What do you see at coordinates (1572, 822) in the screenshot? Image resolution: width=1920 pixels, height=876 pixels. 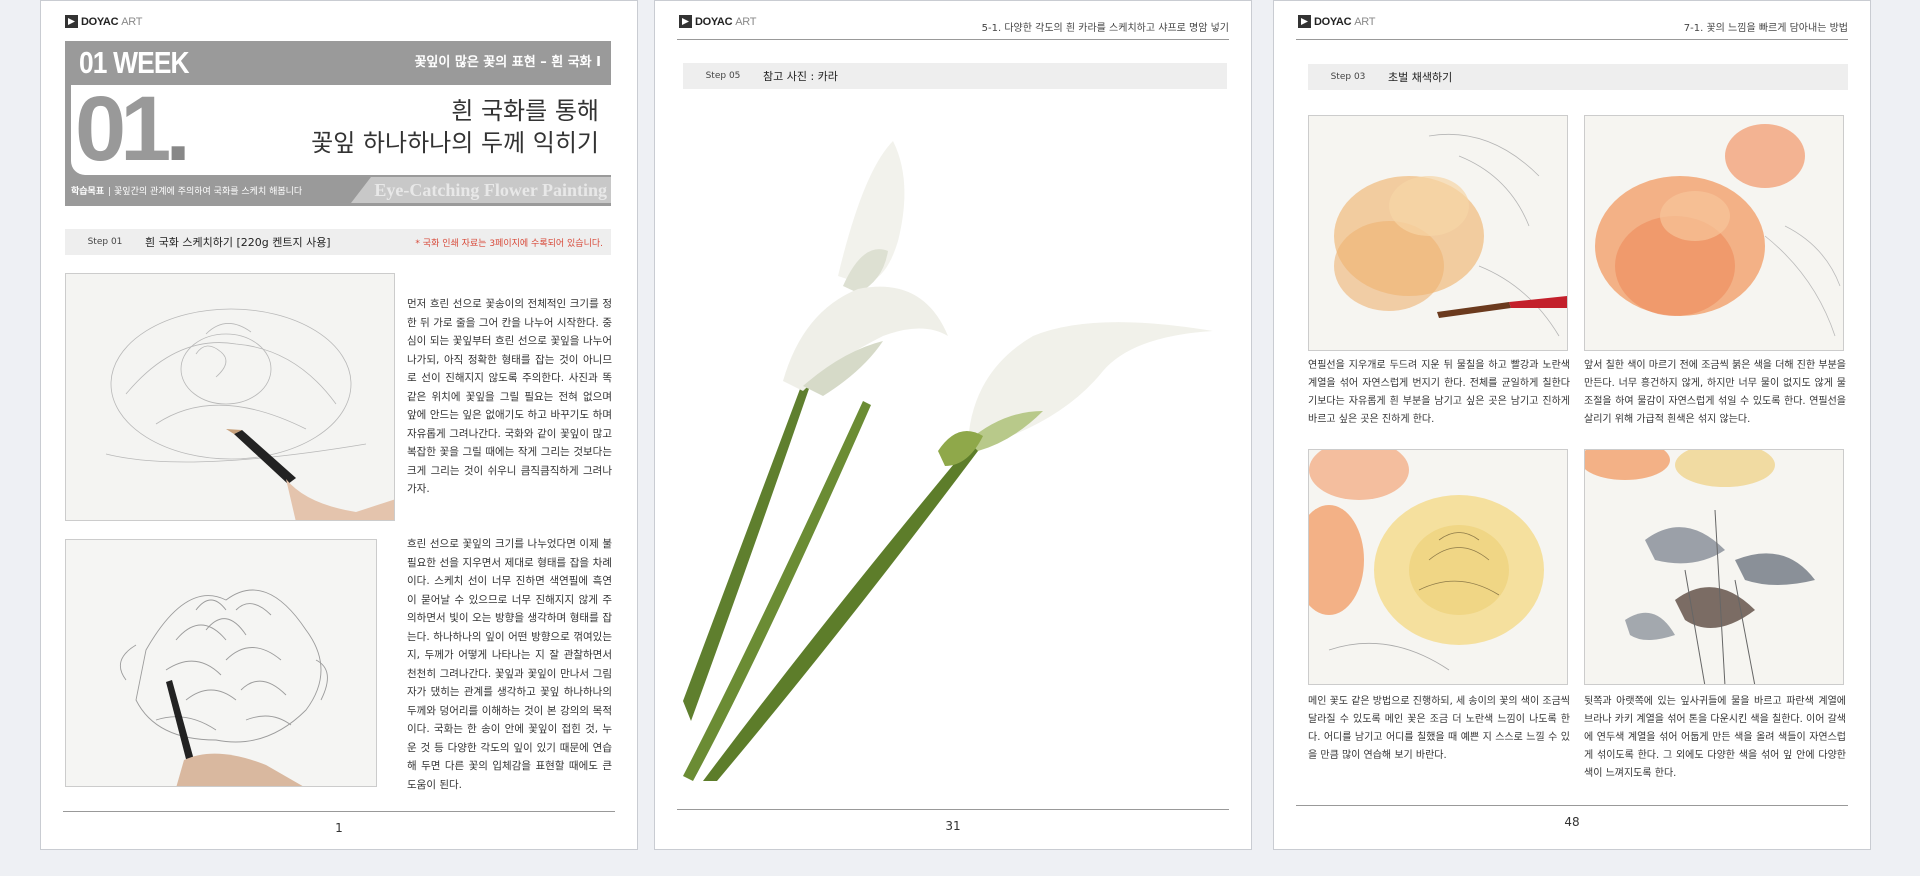 I see `page-number: 48` at bounding box center [1572, 822].